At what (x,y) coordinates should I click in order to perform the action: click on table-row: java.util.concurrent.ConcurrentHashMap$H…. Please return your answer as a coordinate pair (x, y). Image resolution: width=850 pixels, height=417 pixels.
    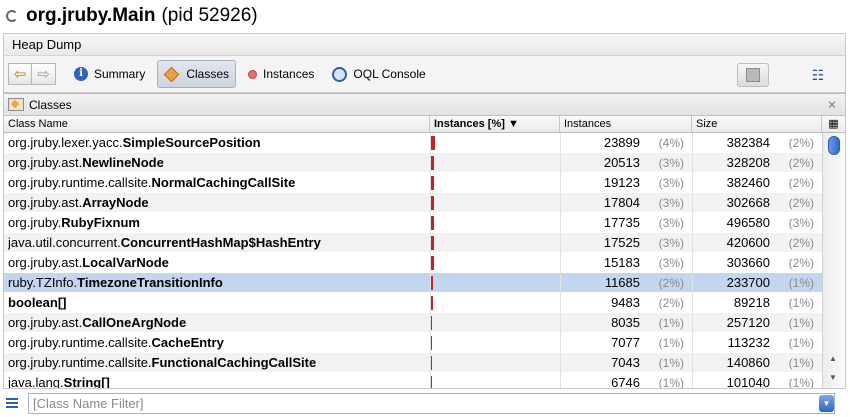
    Looking at the image, I should click on (413, 243).